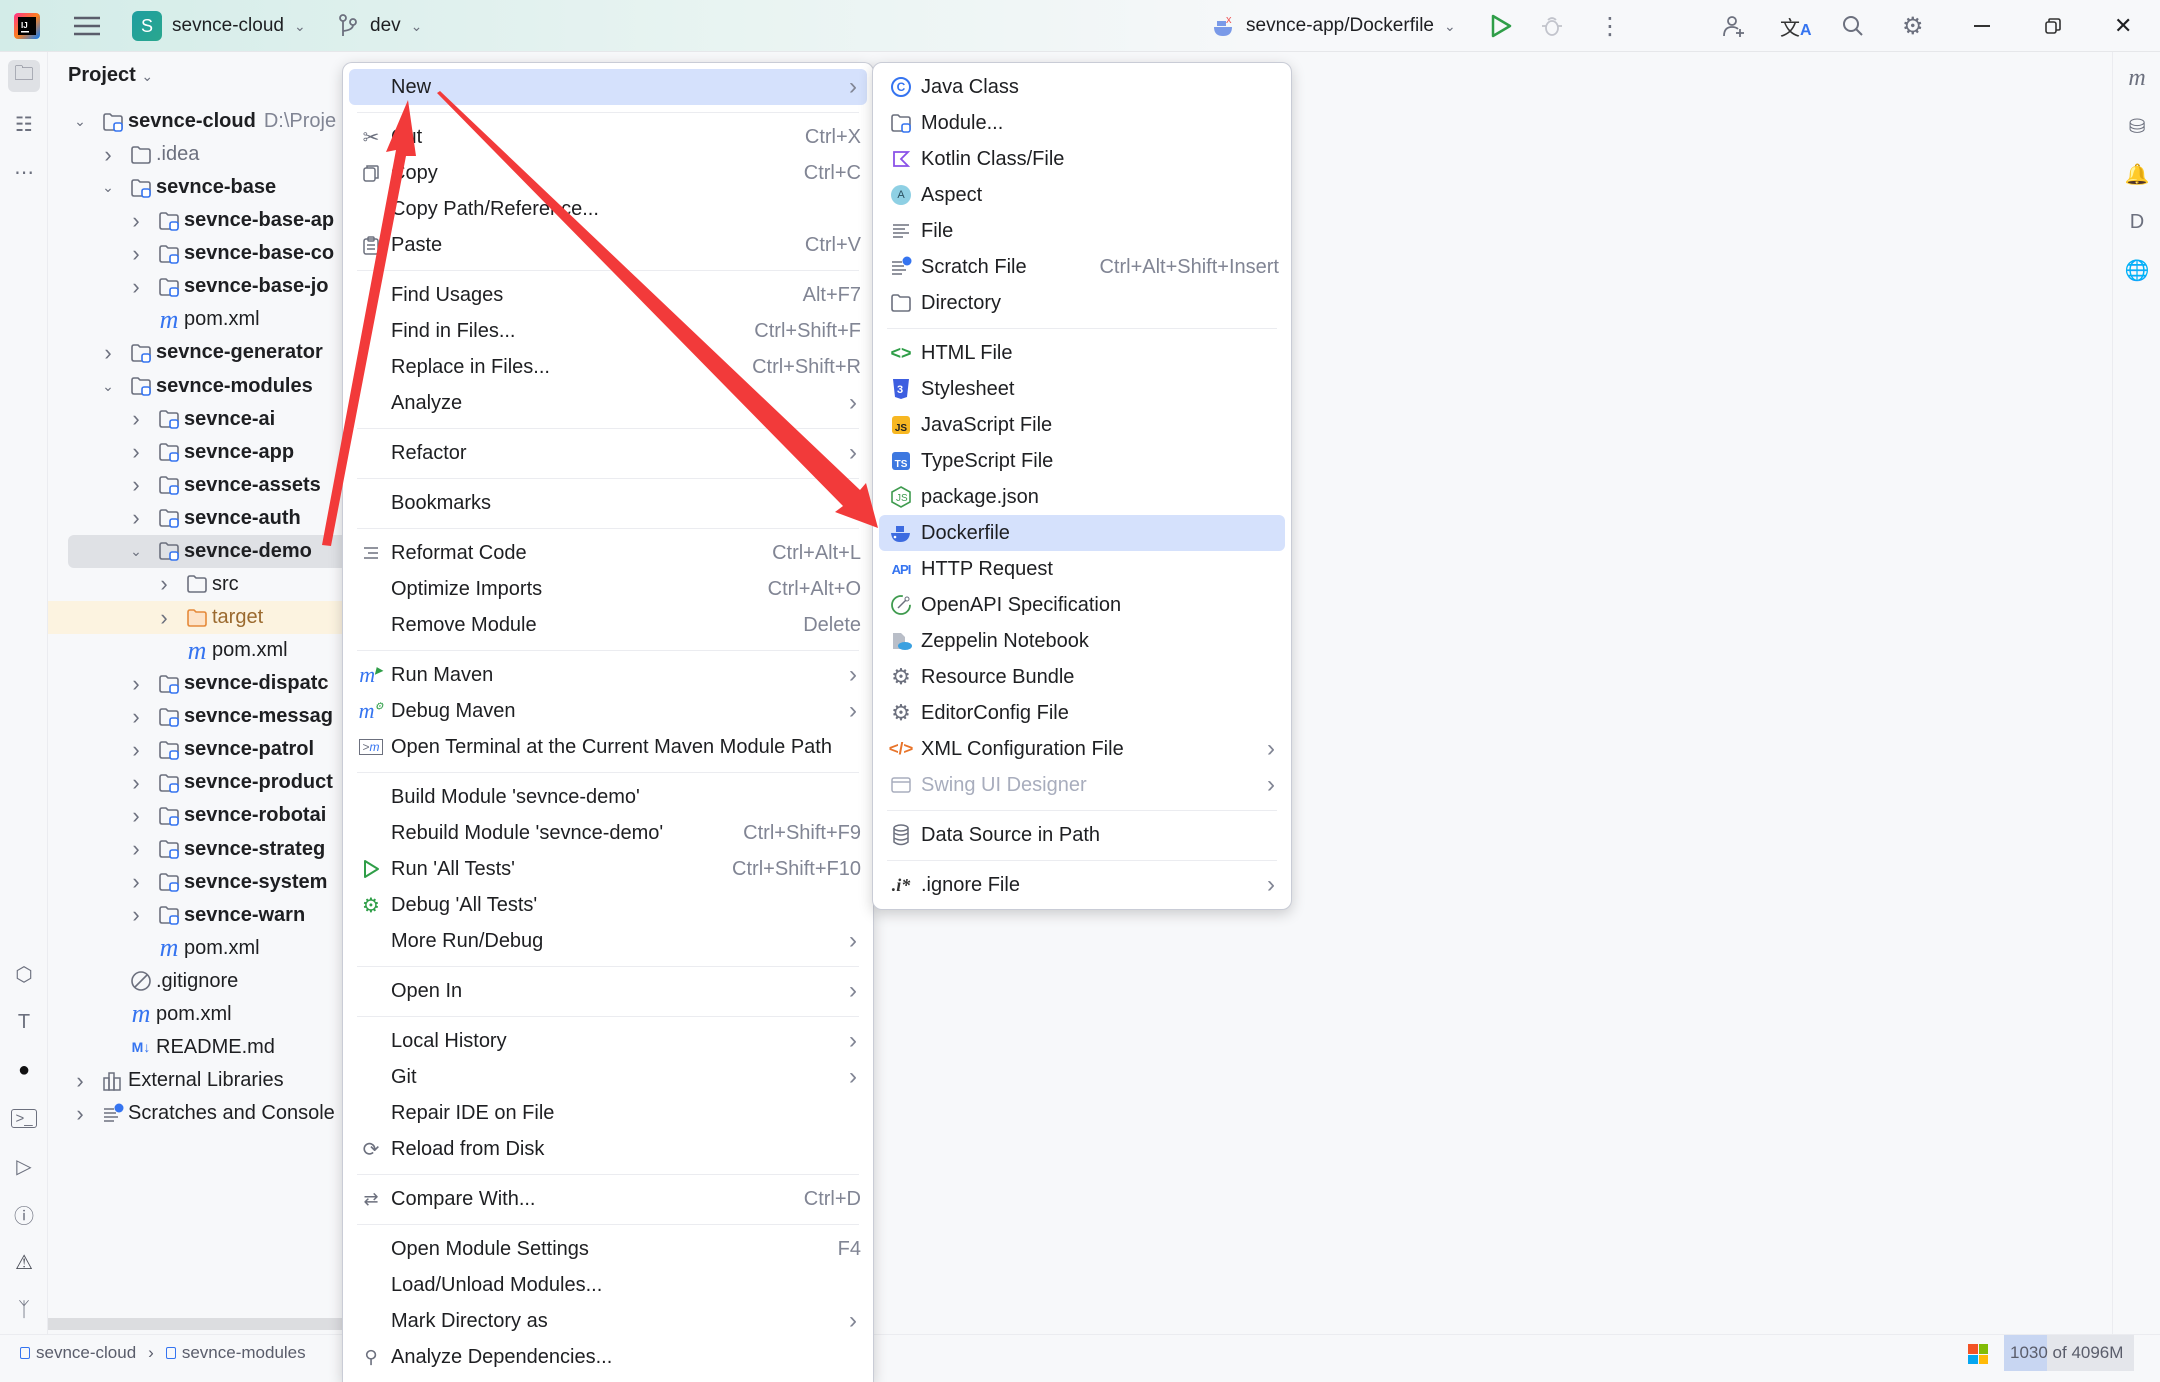 This screenshot has height=1382, width=2160. I want to click on menu-item-kotlin-class-file: Kotlin Class/File, so click(1082, 159).